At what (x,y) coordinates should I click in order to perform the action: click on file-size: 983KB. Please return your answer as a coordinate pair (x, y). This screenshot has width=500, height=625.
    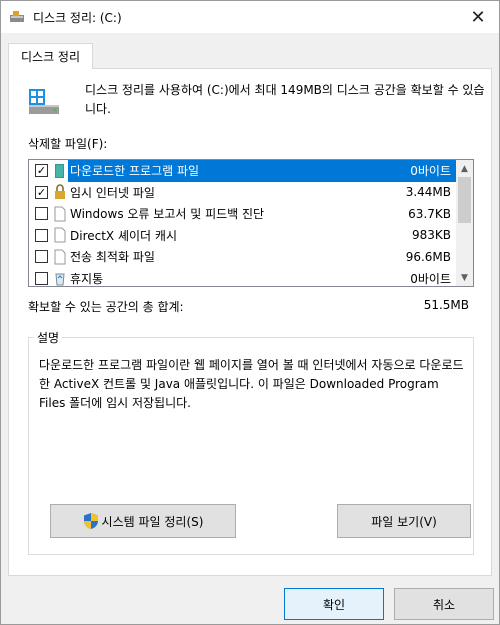
    Looking at the image, I should click on (431, 235).